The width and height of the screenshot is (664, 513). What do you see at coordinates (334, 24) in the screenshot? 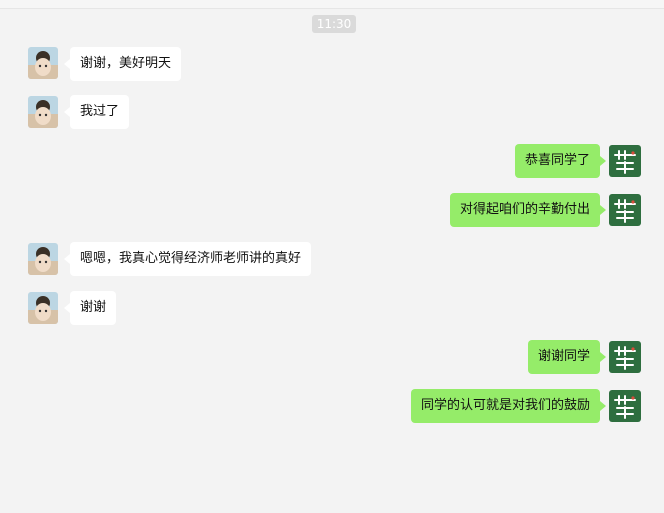
I see `time-divider: 11:30` at bounding box center [334, 24].